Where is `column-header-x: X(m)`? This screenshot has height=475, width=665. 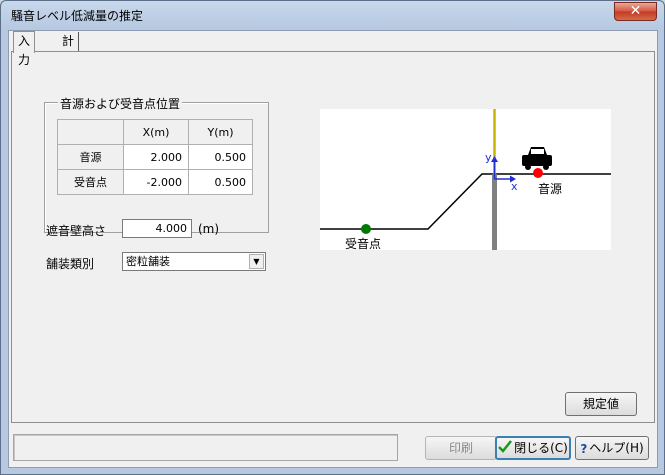 column-header-x: X(m) is located at coordinates (156, 132).